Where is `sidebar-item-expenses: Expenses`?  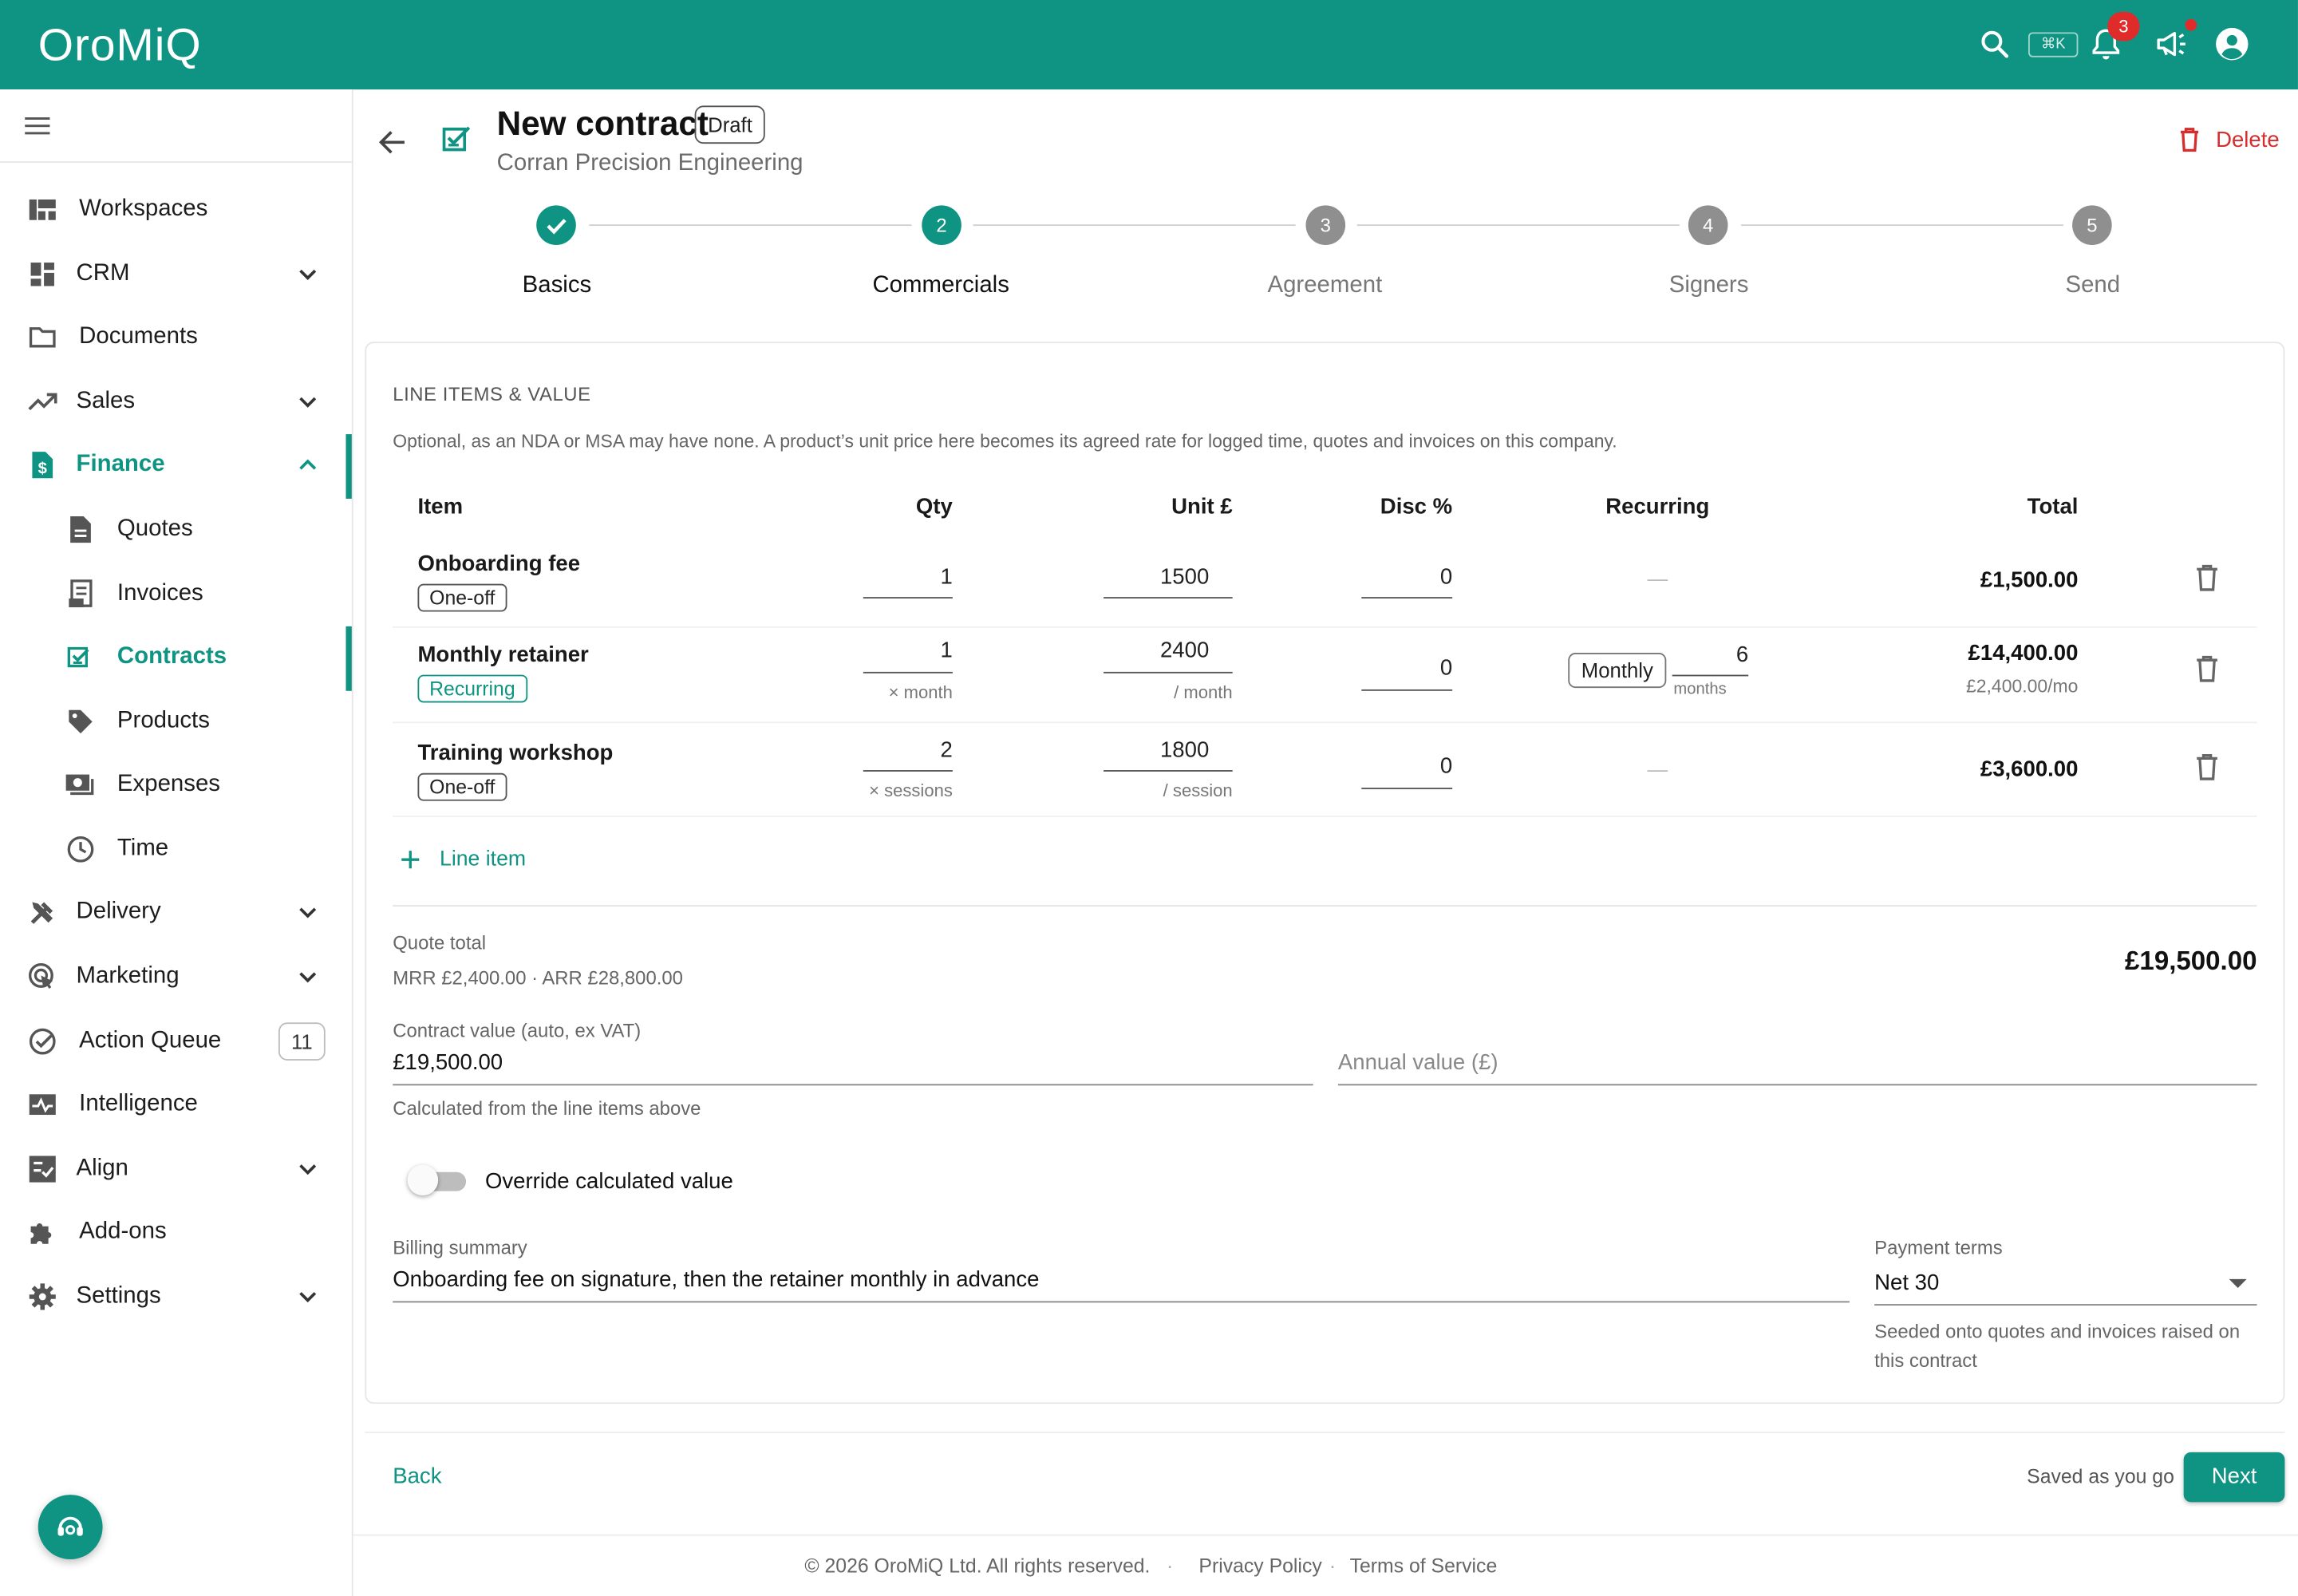
sidebar-item-expenses: Expenses is located at coordinates (176, 785).